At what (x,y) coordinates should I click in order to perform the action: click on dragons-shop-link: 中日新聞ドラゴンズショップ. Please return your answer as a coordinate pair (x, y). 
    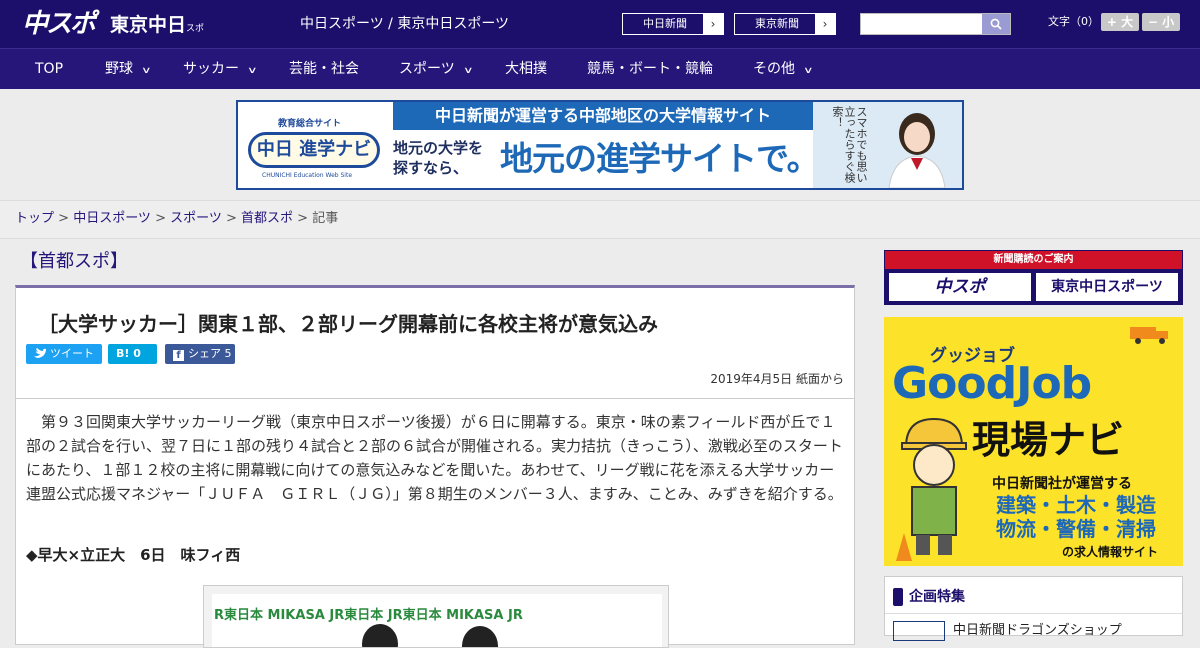
    Looking at the image, I should click on (1037, 628).